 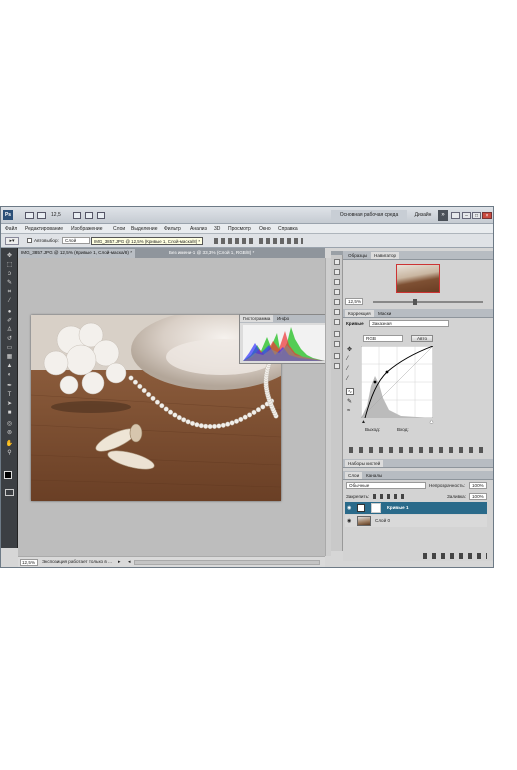 I want to click on screen-mode-icon, so click(x=101, y=215).